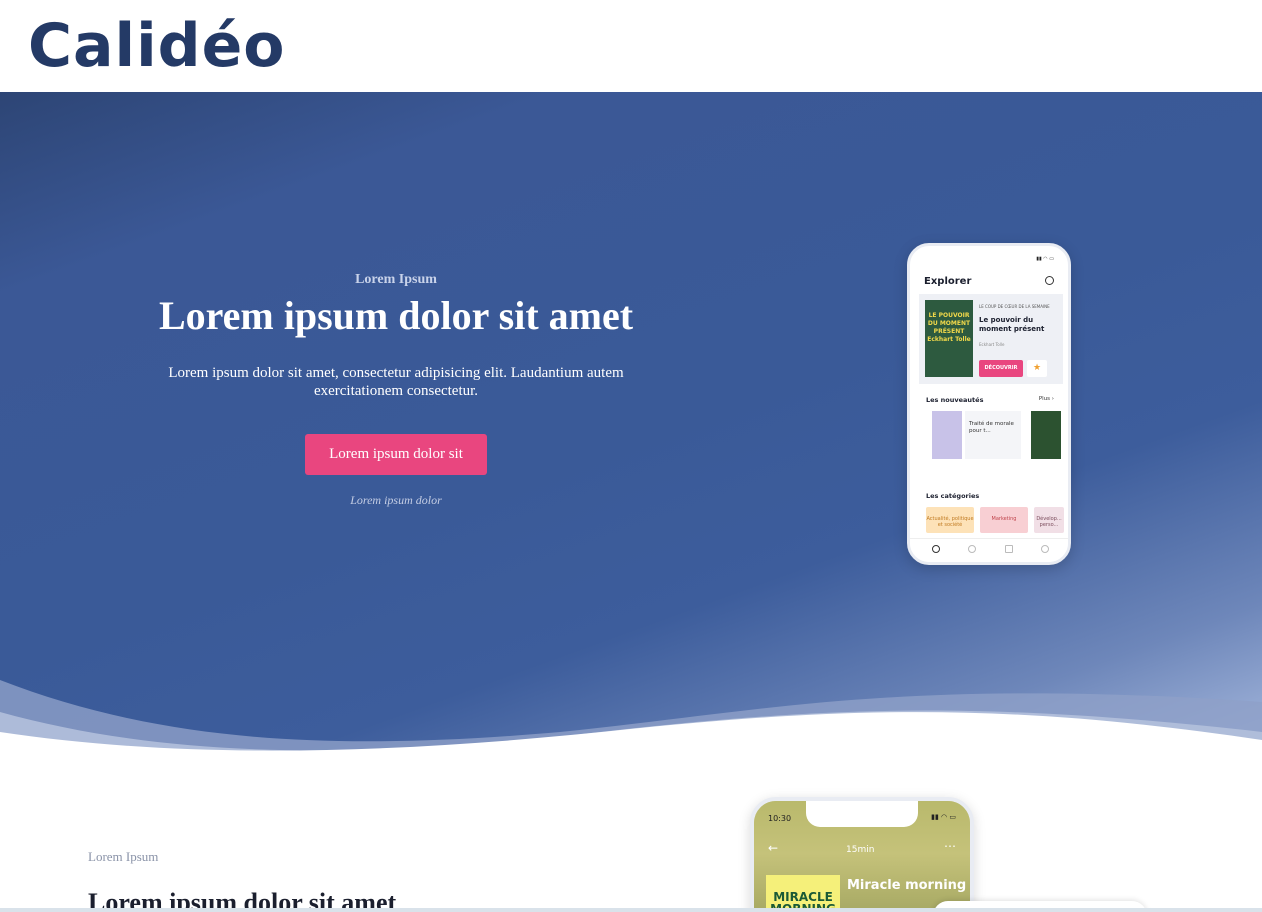  What do you see at coordinates (803, 893) in the screenshot?
I see `phone2-book-cover: MIRACLE MORNING` at bounding box center [803, 893].